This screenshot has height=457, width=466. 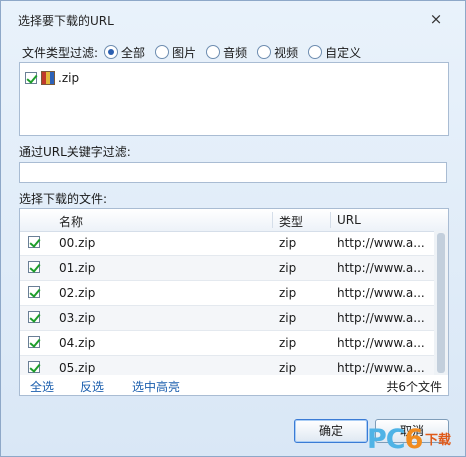 What do you see at coordinates (414, 439) in the screenshot?
I see `watermark-six: 6` at bounding box center [414, 439].